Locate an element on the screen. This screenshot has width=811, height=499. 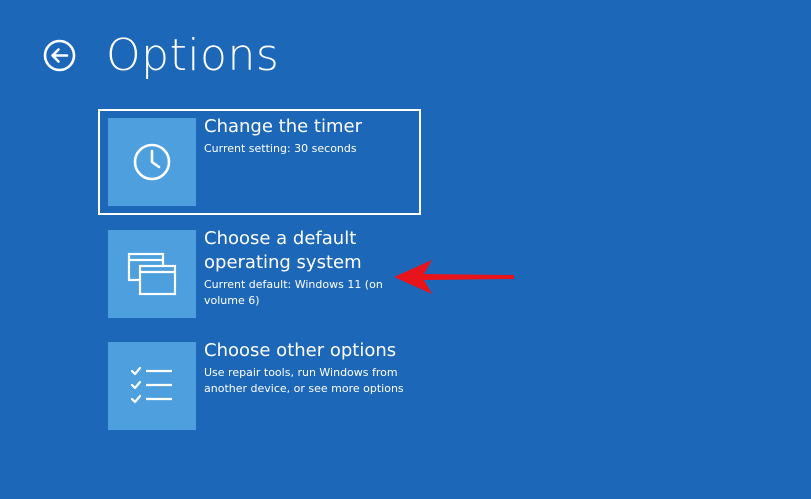
page-title: Options is located at coordinates (193, 55).